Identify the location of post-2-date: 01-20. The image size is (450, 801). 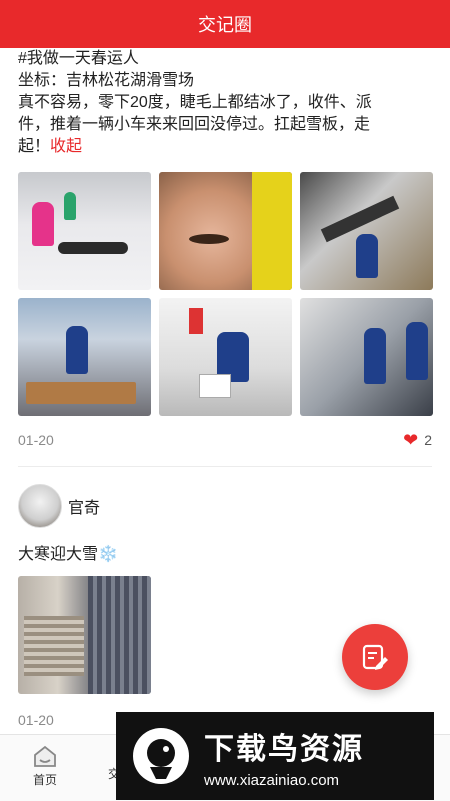
(36, 720).